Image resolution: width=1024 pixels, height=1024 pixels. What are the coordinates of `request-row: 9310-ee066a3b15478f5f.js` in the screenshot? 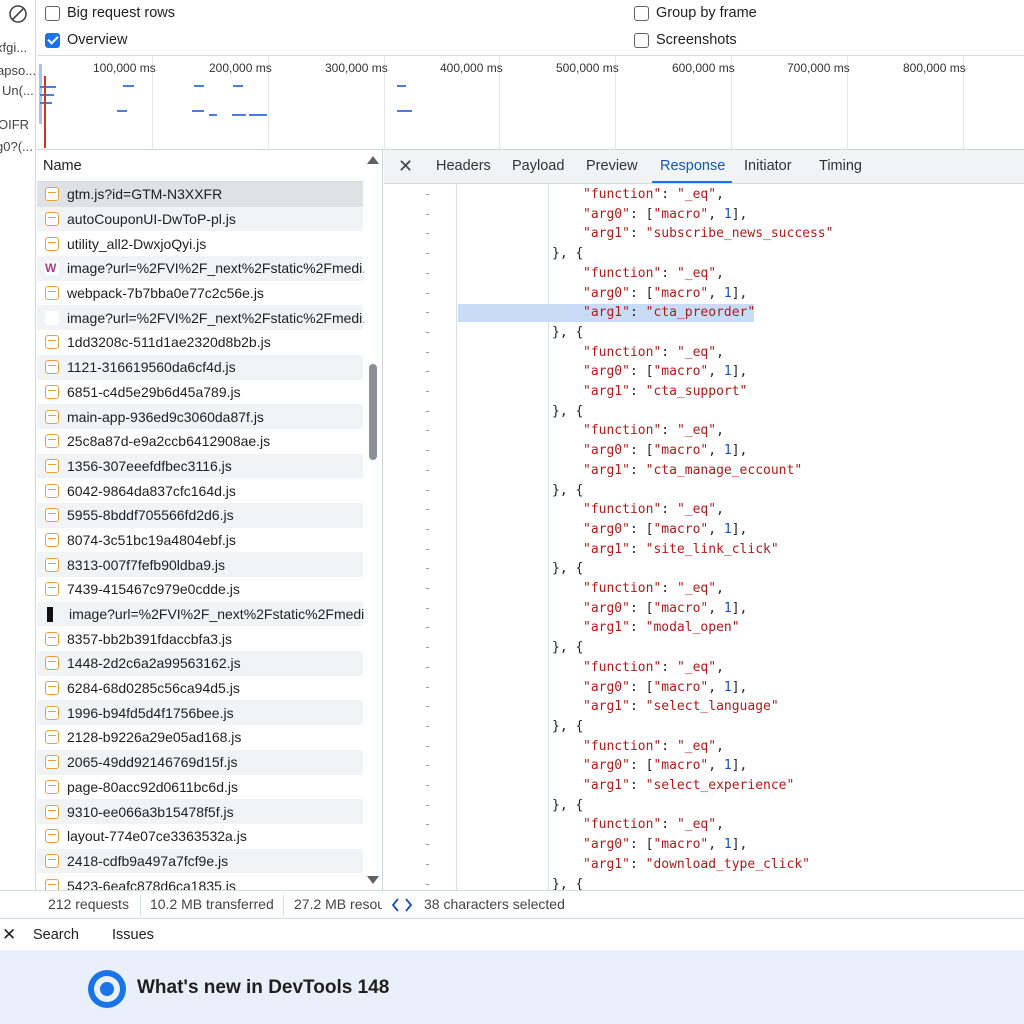 It's located at (200, 811).